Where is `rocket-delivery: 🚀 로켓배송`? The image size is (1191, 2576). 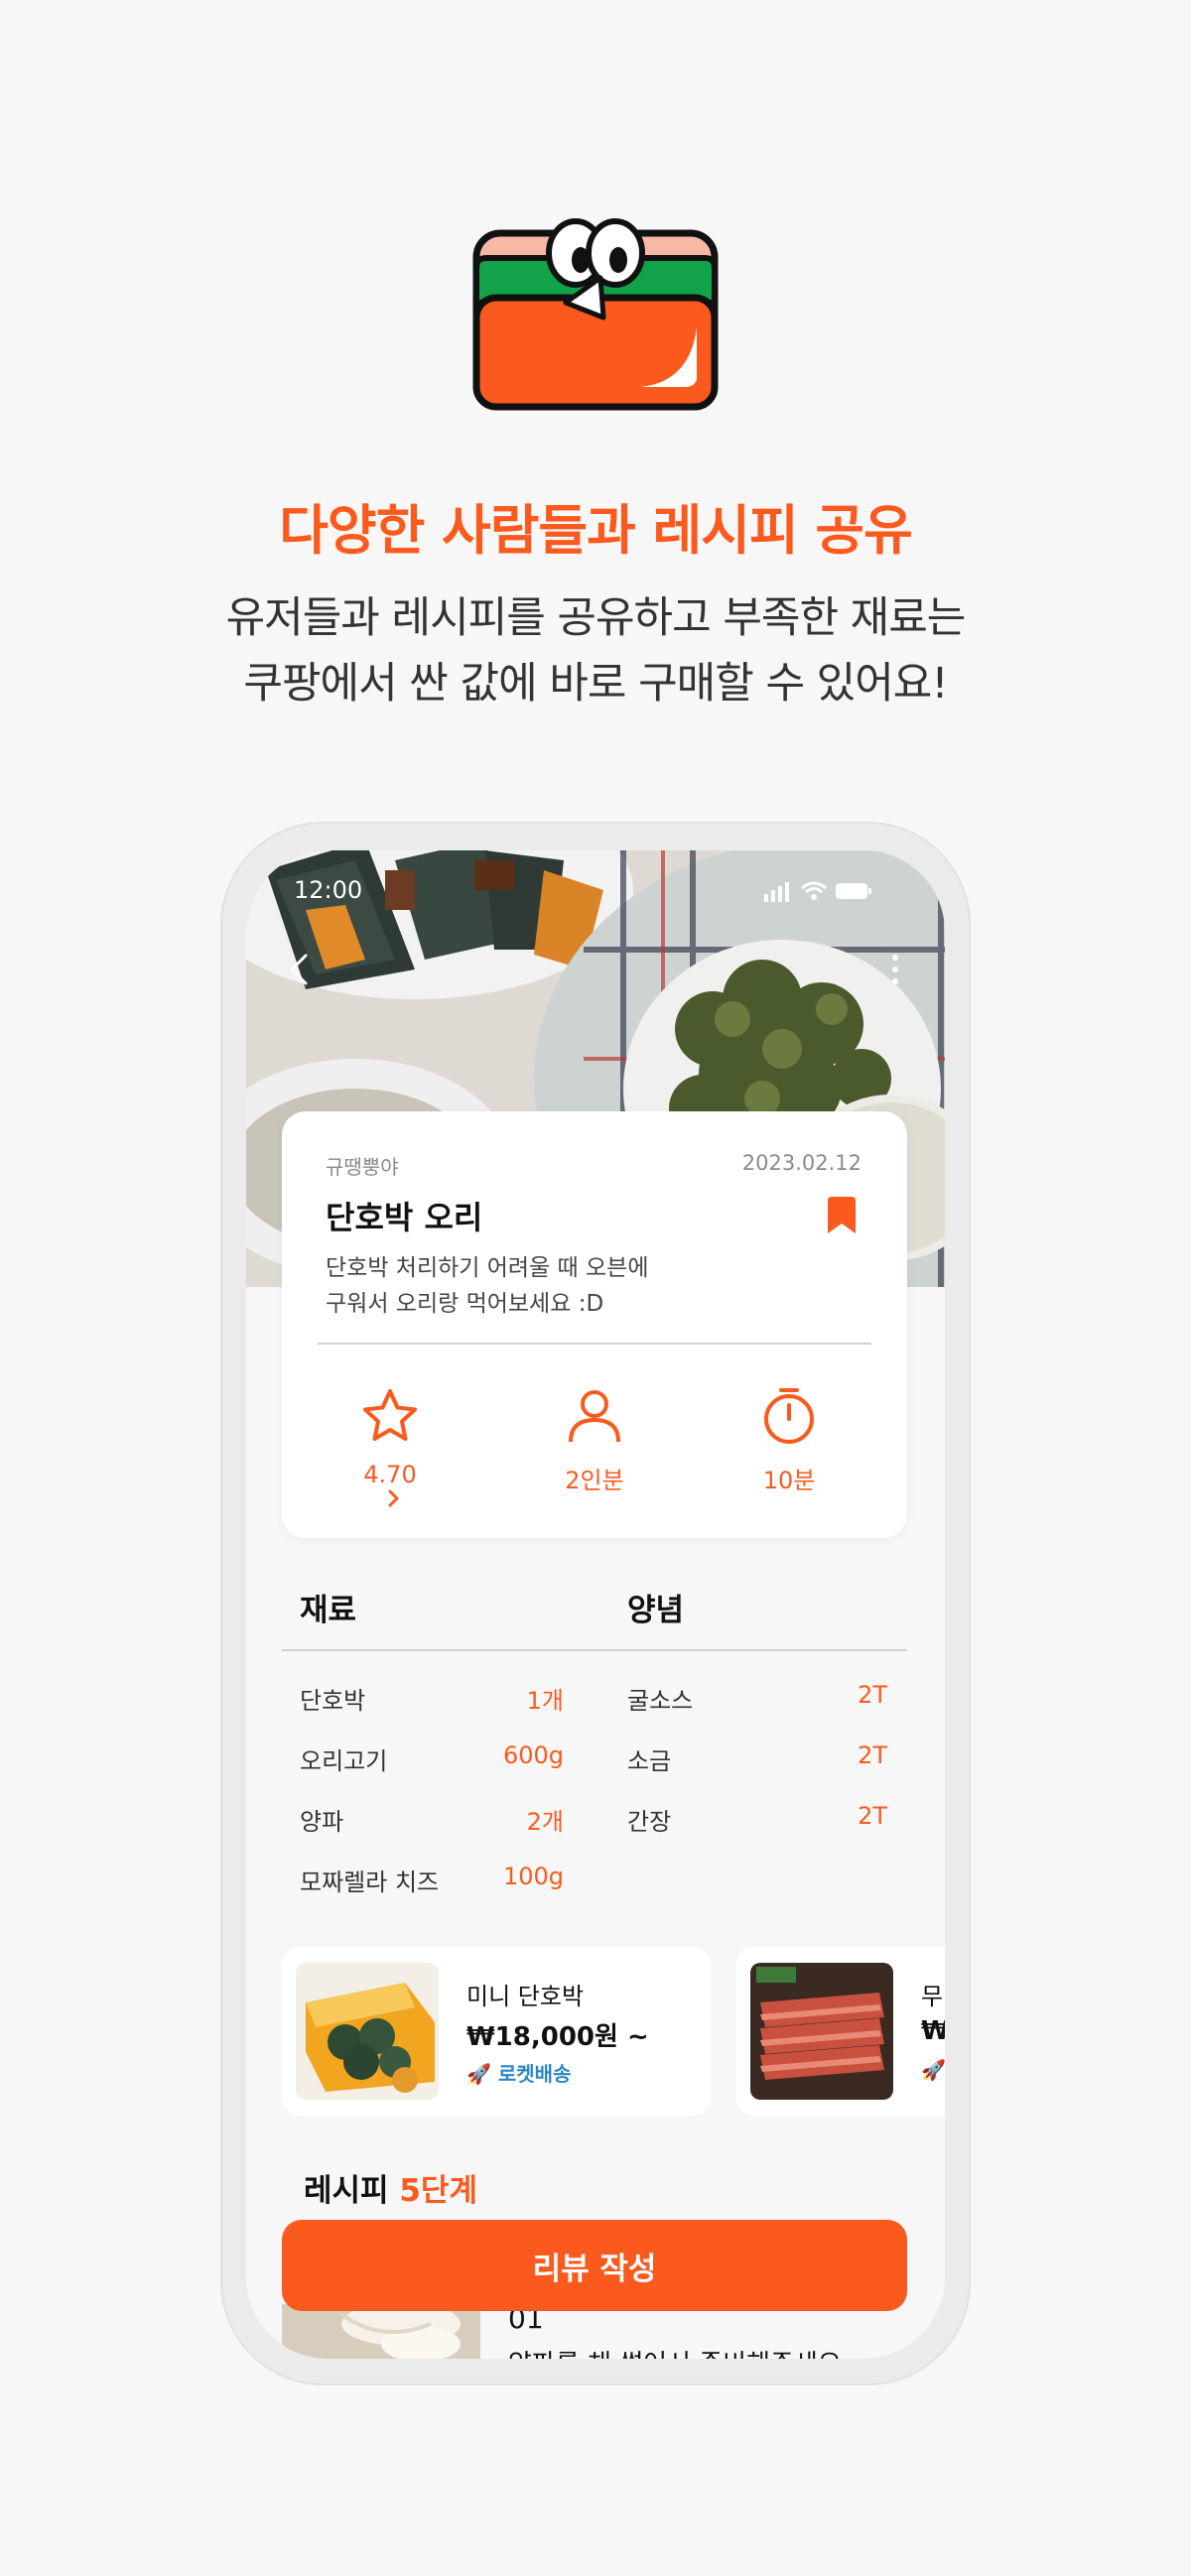 rocket-delivery: 🚀 로켓배송 is located at coordinates (518, 2073).